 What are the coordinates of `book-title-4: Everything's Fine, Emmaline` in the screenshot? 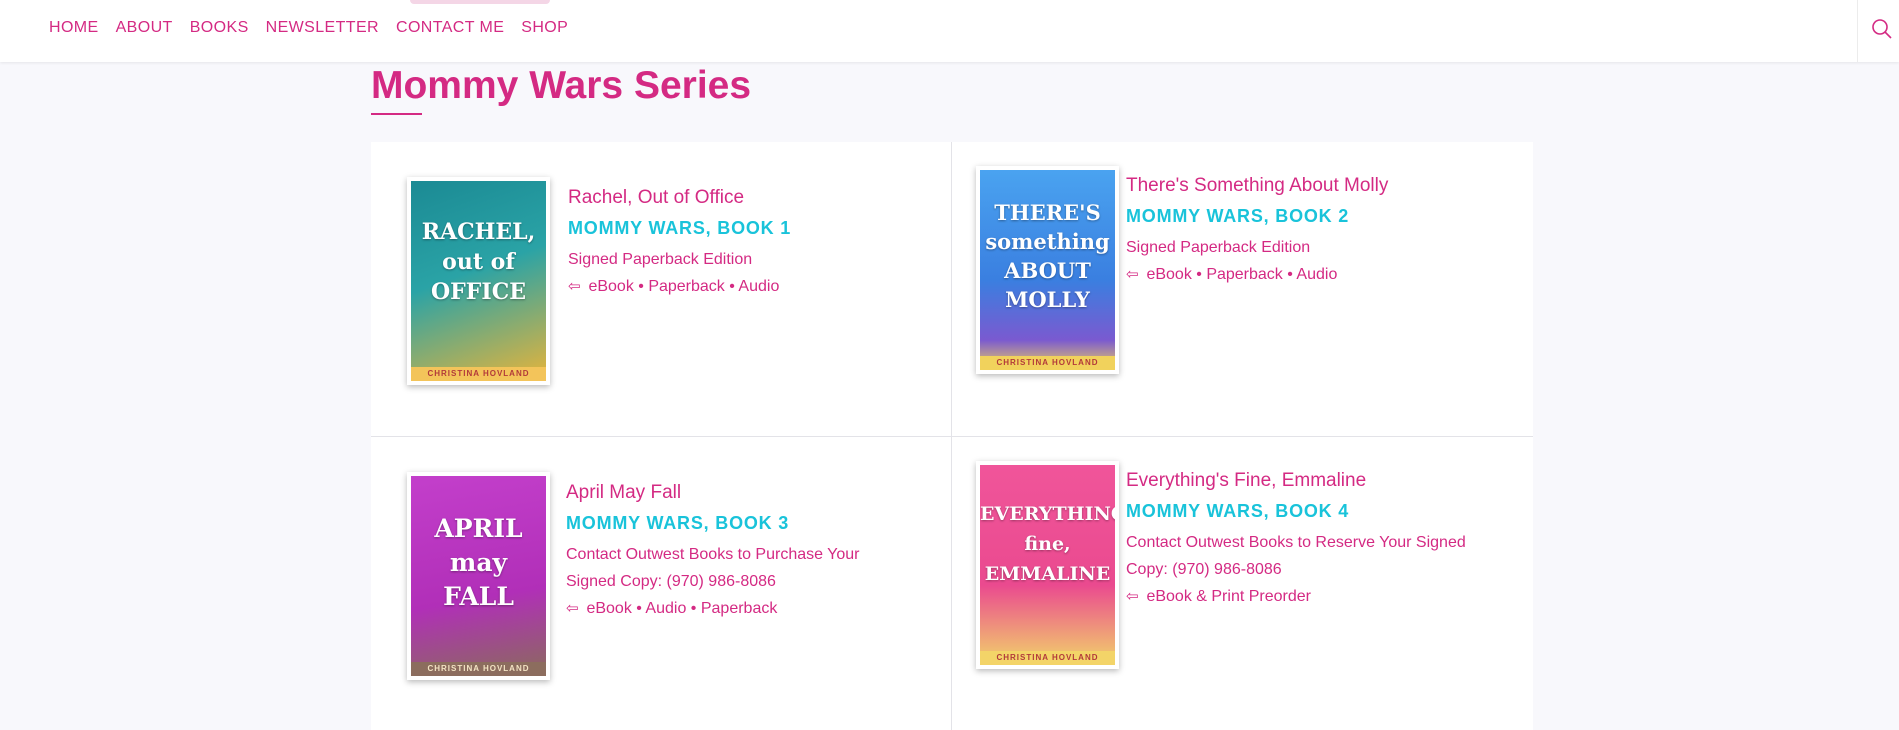 It's located at (1316, 481).